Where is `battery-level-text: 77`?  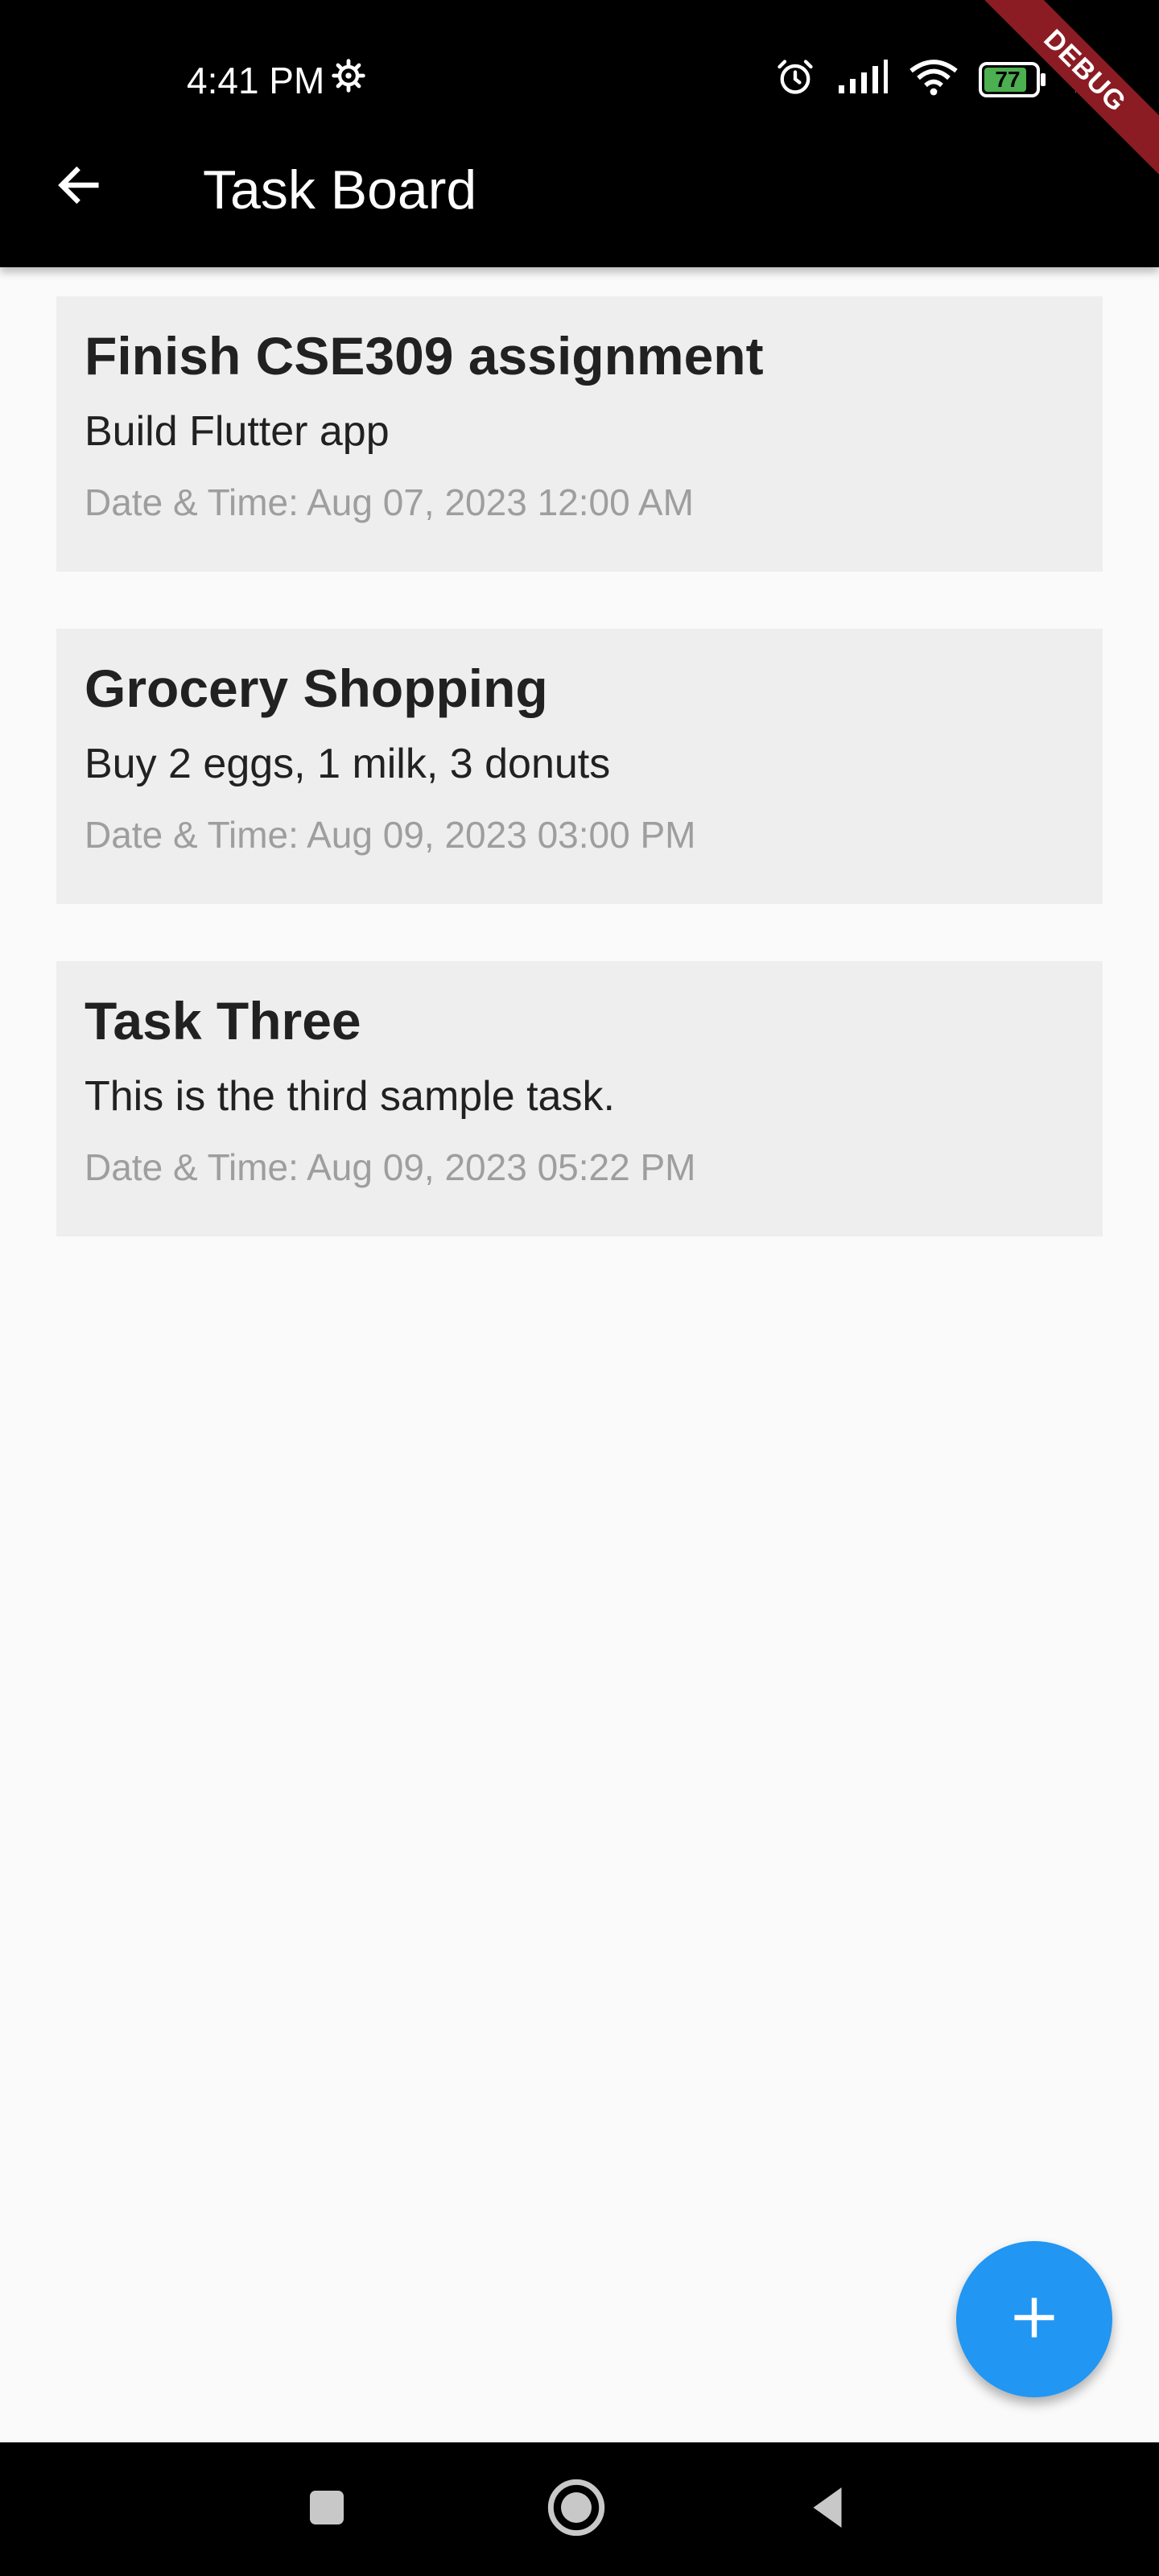
battery-level-text: 77 is located at coordinates (1008, 79).